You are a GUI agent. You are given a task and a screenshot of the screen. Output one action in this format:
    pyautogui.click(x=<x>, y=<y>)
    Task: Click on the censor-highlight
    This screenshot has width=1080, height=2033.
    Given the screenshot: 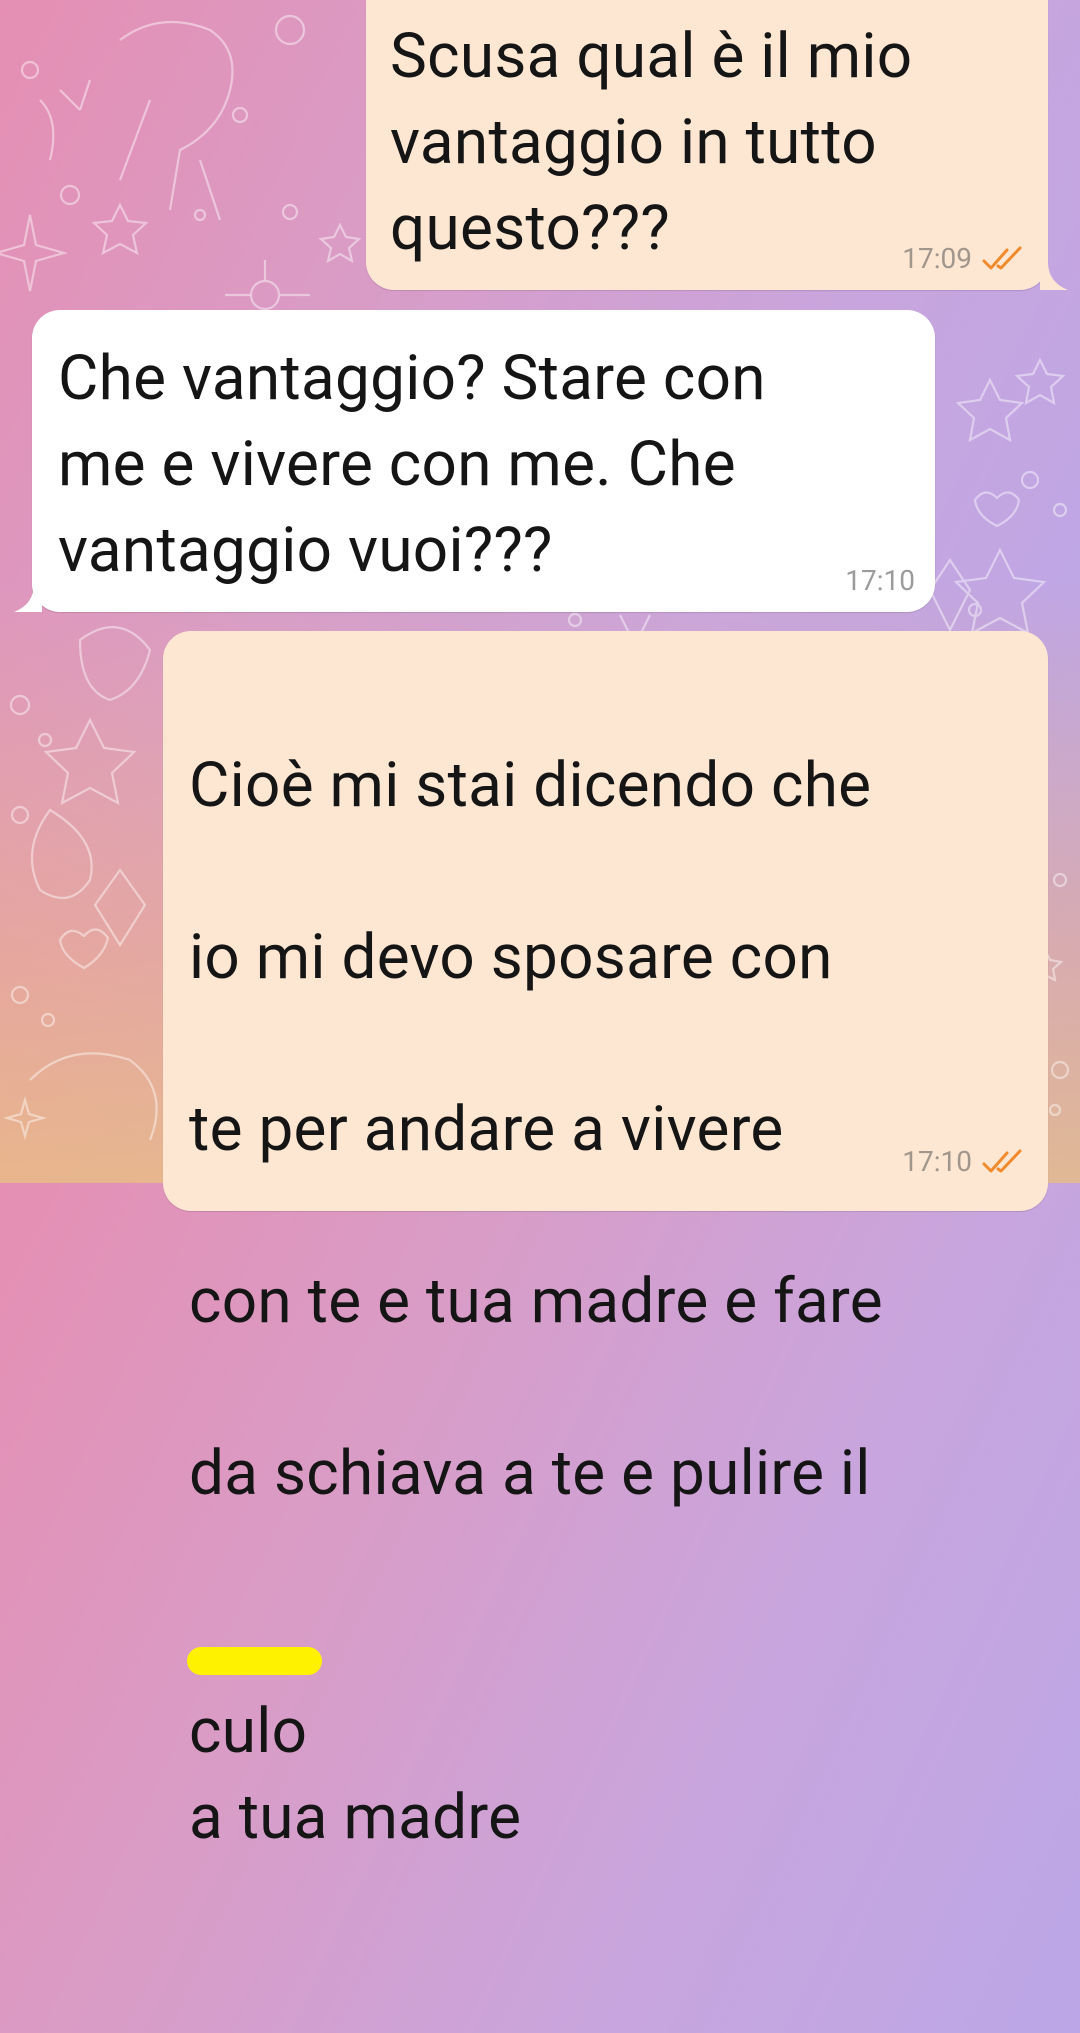 What is the action you would take?
    pyautogui.click(x=254, y=1661)
    